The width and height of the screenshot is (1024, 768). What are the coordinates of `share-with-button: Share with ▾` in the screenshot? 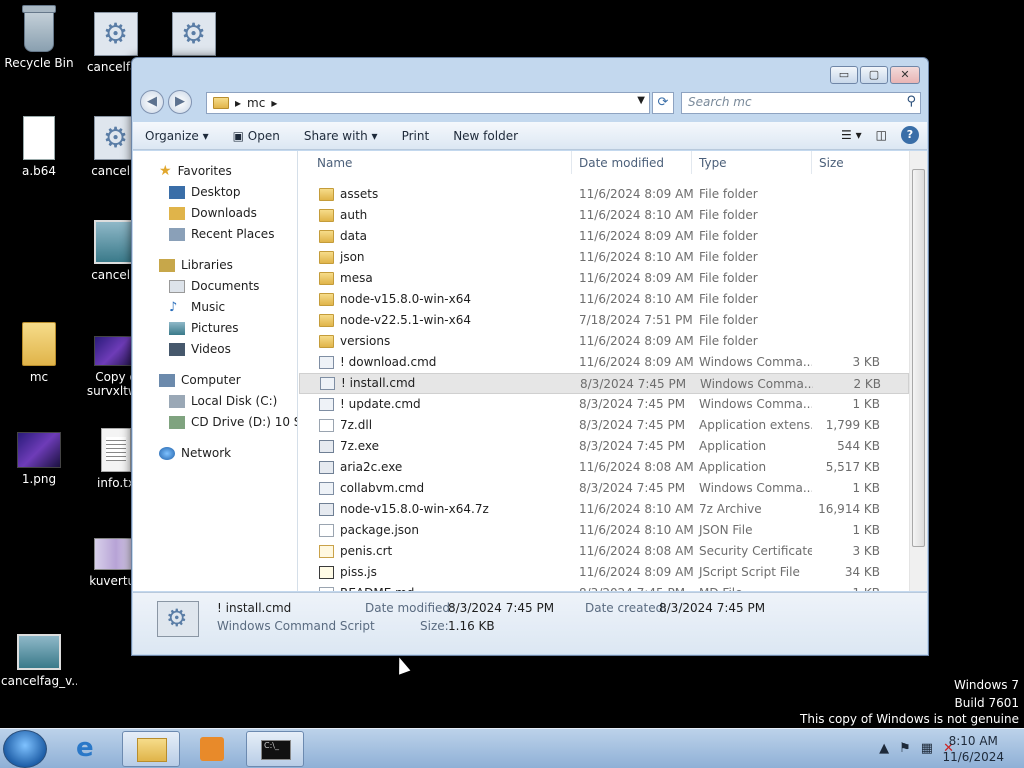 It's located at (341, 136).